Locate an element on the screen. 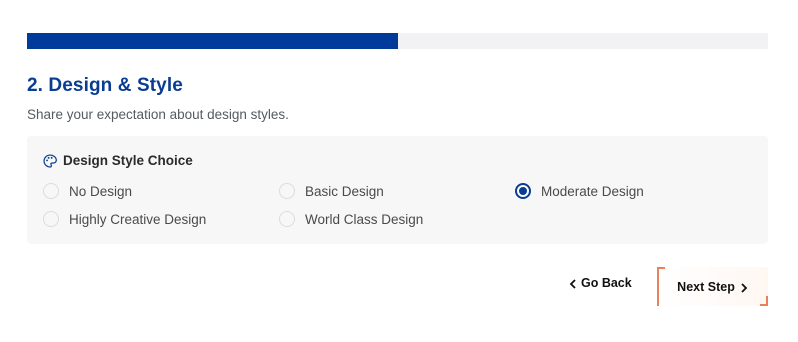  option-label: Basic Design is located at coordinates (344, 191).